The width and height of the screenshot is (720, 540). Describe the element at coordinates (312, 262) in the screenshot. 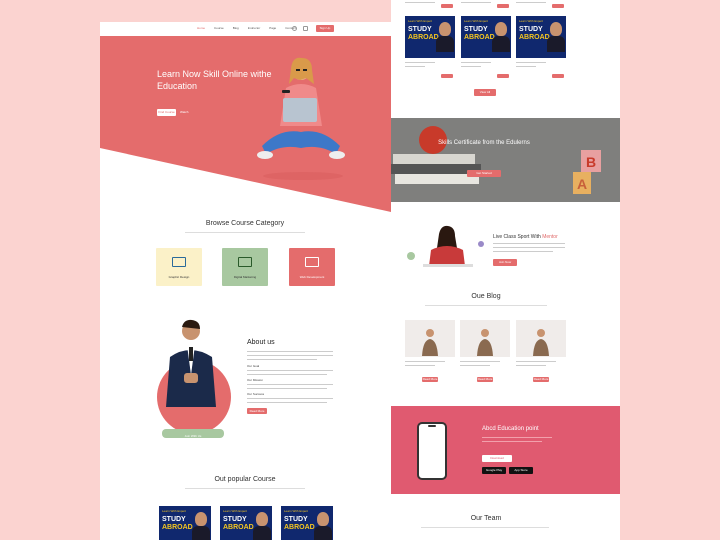

I see `code-icon` at that location.